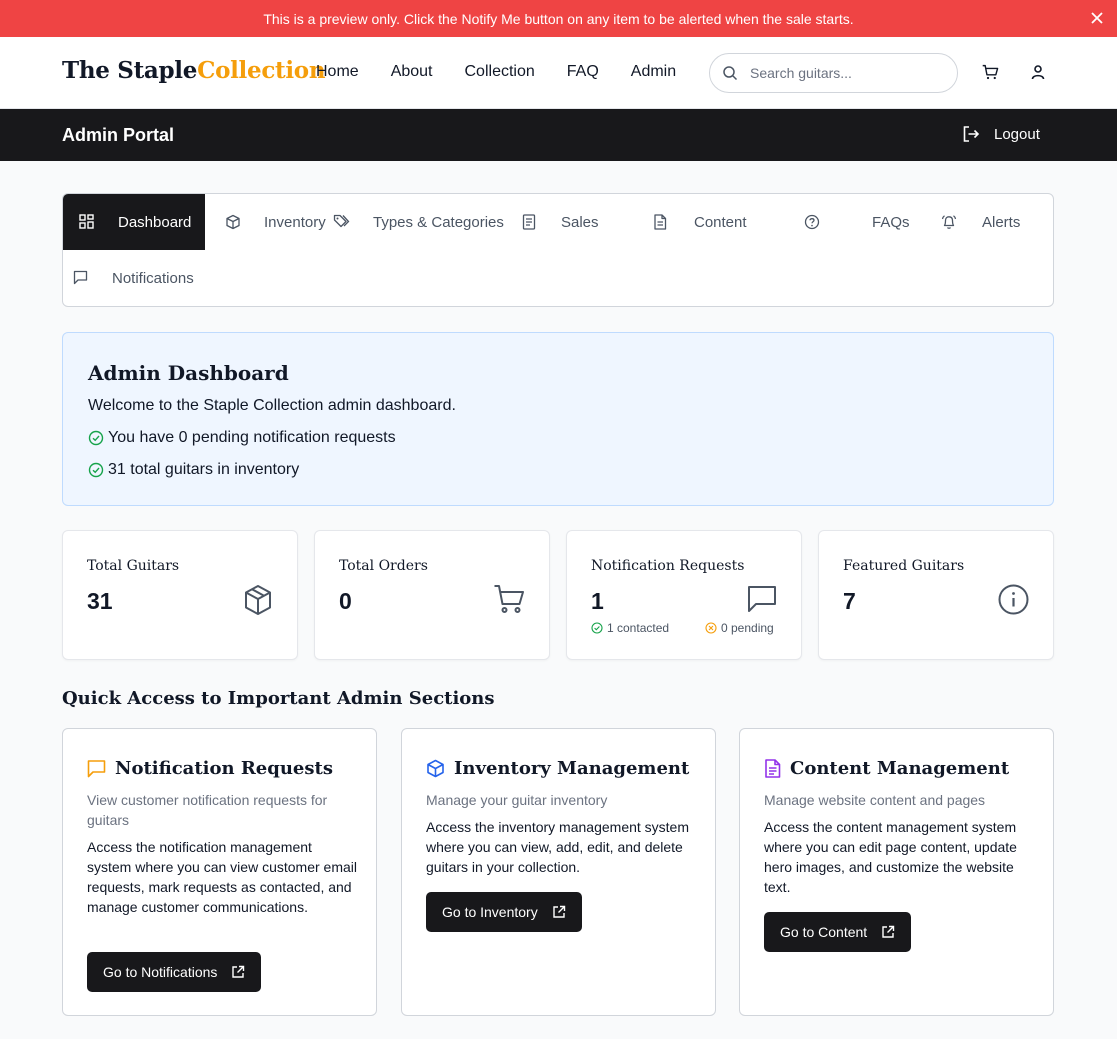 This screenshot has height=1039, width=1117. I want to click on quick-card-header: Inventory Management, so click(557, 768).